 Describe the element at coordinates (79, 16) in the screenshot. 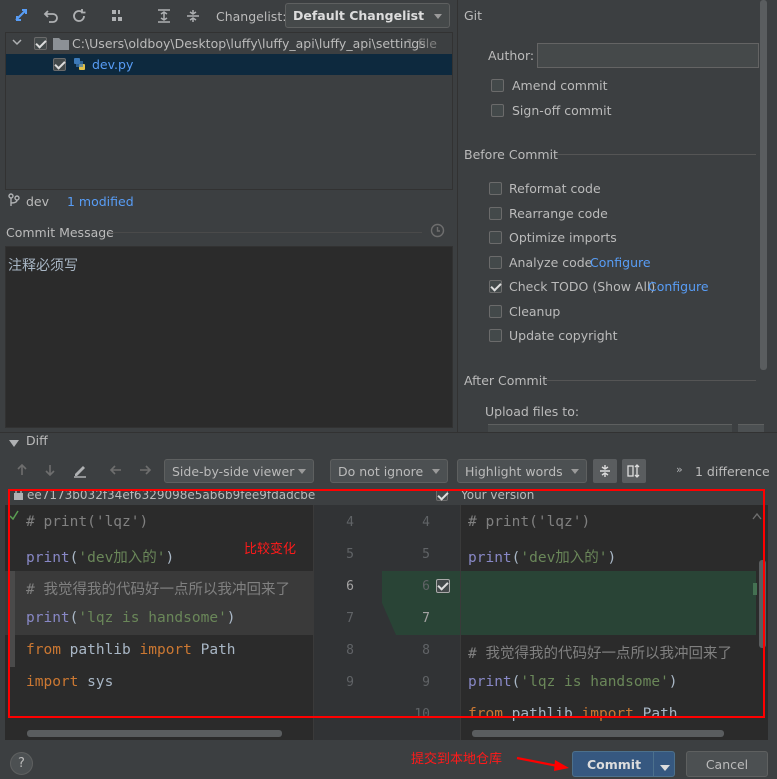

I see `refresh-icon` at that location.